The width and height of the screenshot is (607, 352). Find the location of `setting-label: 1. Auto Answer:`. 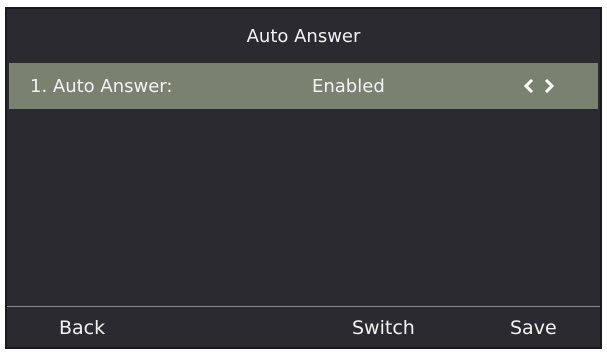

setting-label: 1. Auto Answer: is located at coordinates (101, 86).